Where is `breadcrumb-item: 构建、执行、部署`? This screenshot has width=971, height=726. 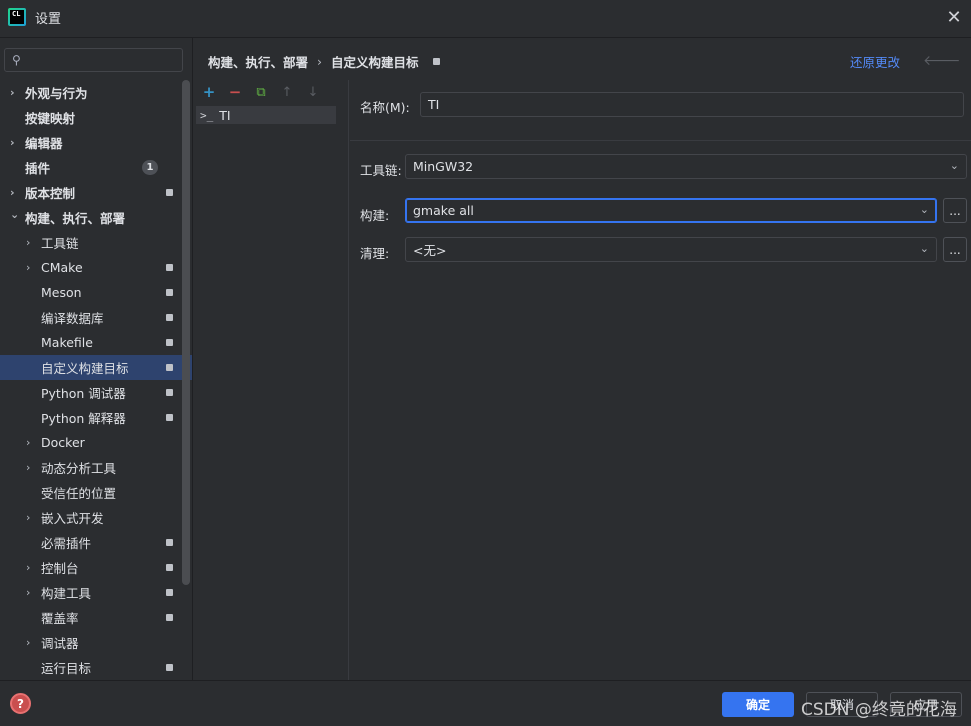 breadcrumb-item: 构建、执行、部署 is located at coordinates (258, 61).